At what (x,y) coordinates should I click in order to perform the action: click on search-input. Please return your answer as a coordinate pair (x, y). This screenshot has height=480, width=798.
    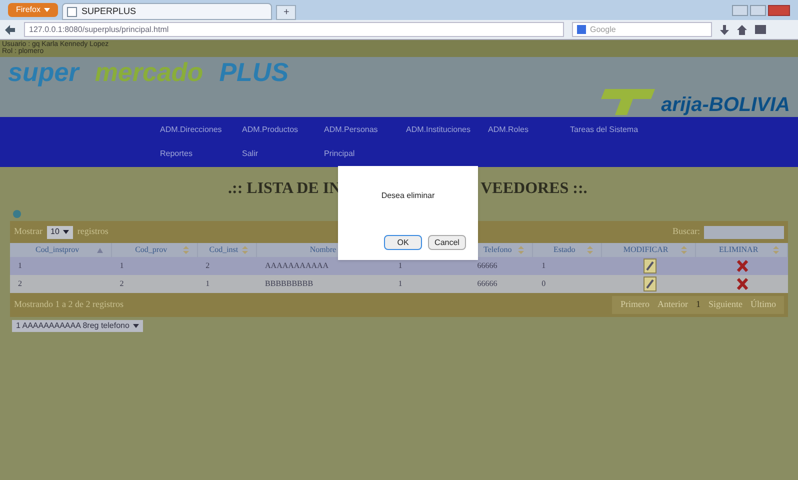
    Looking at the image, I should click on (744, 232).